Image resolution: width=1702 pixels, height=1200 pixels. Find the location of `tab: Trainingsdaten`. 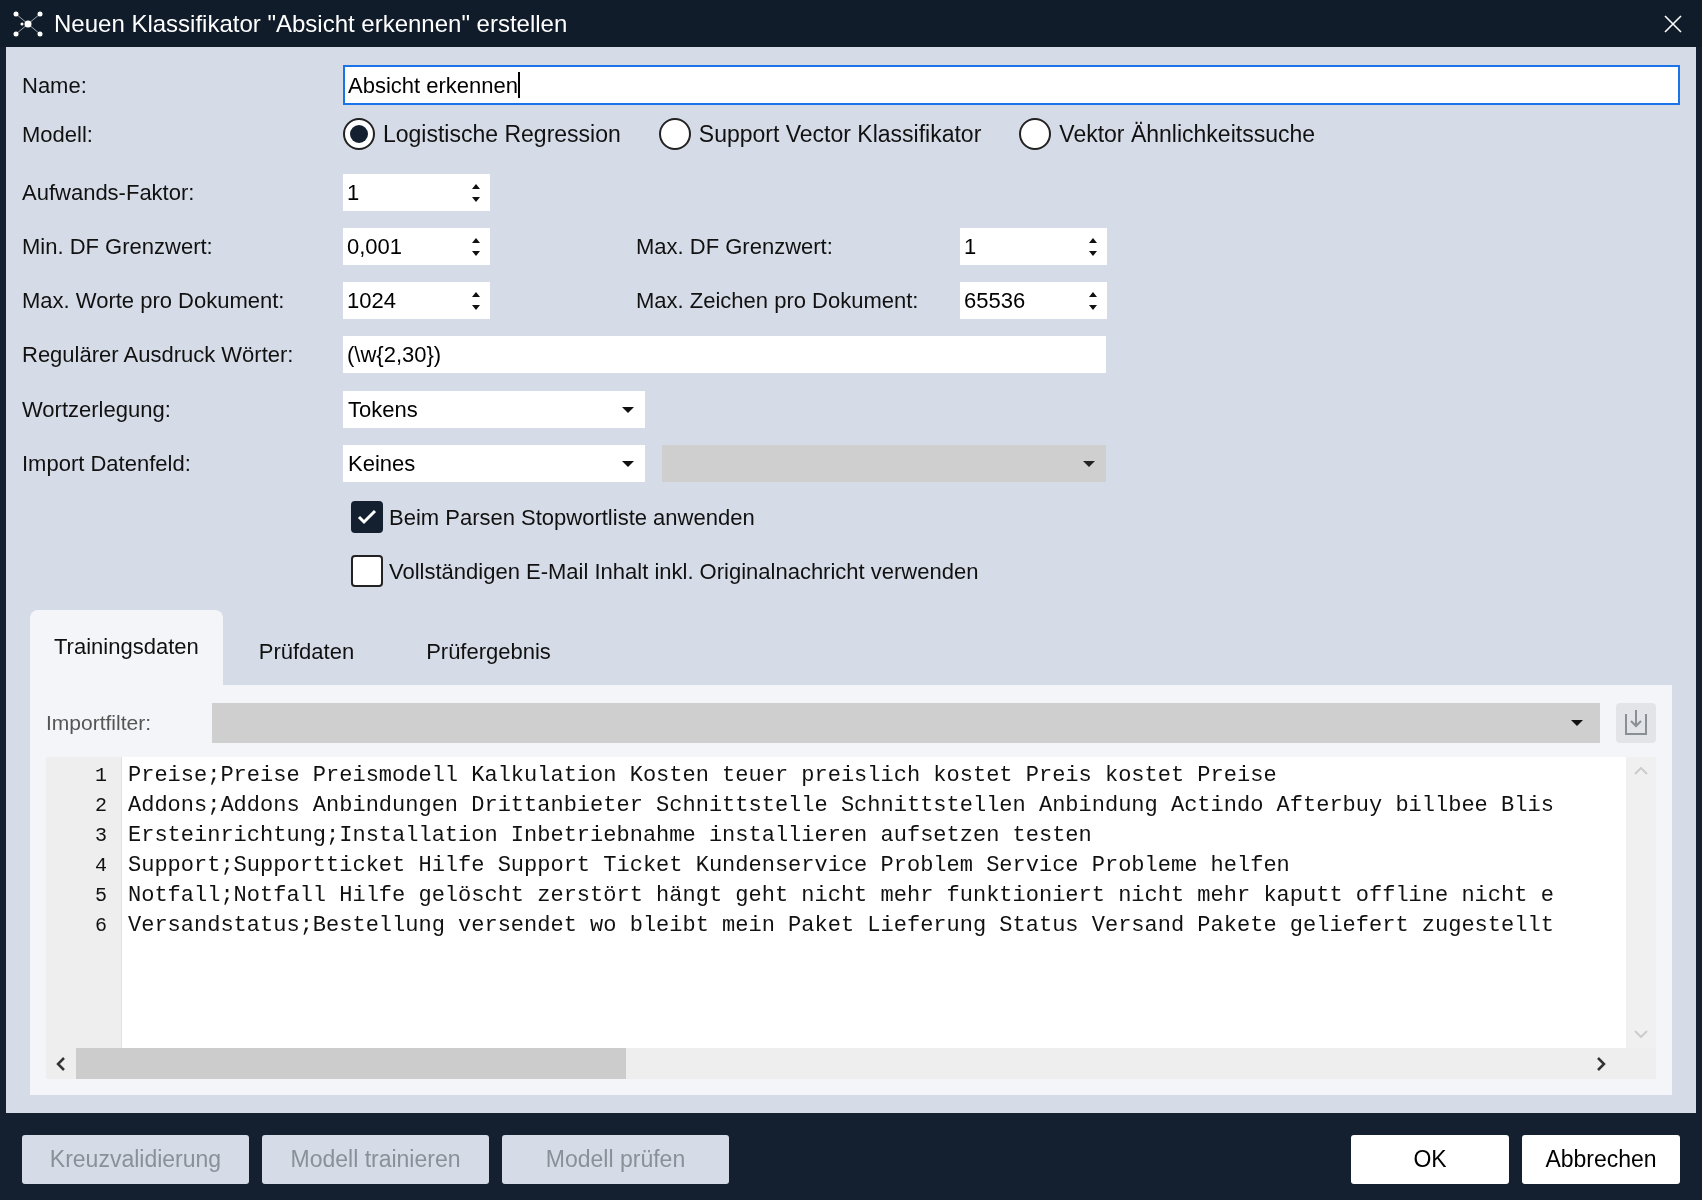

tab: Trainingsdaten is located at coordinates (126, 647).